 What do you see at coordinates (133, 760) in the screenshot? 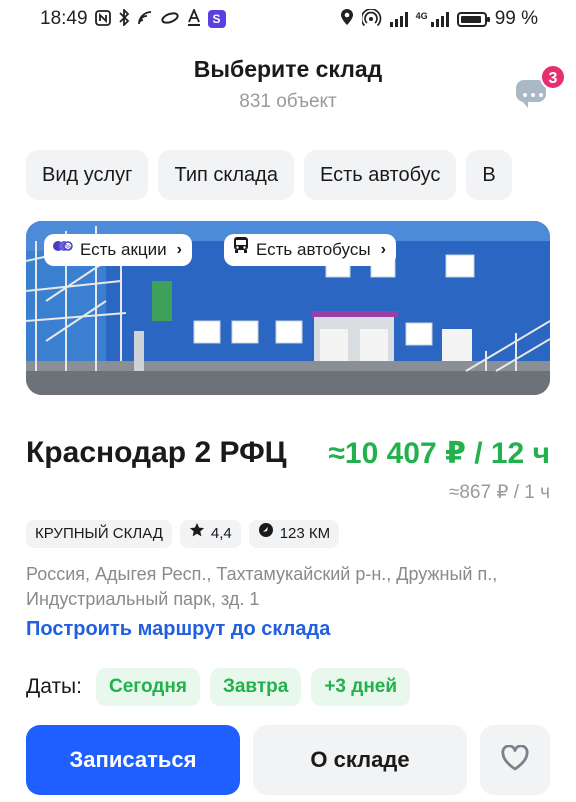
I see `sign-up-button: Записаться` at bounding box center [133, 760].